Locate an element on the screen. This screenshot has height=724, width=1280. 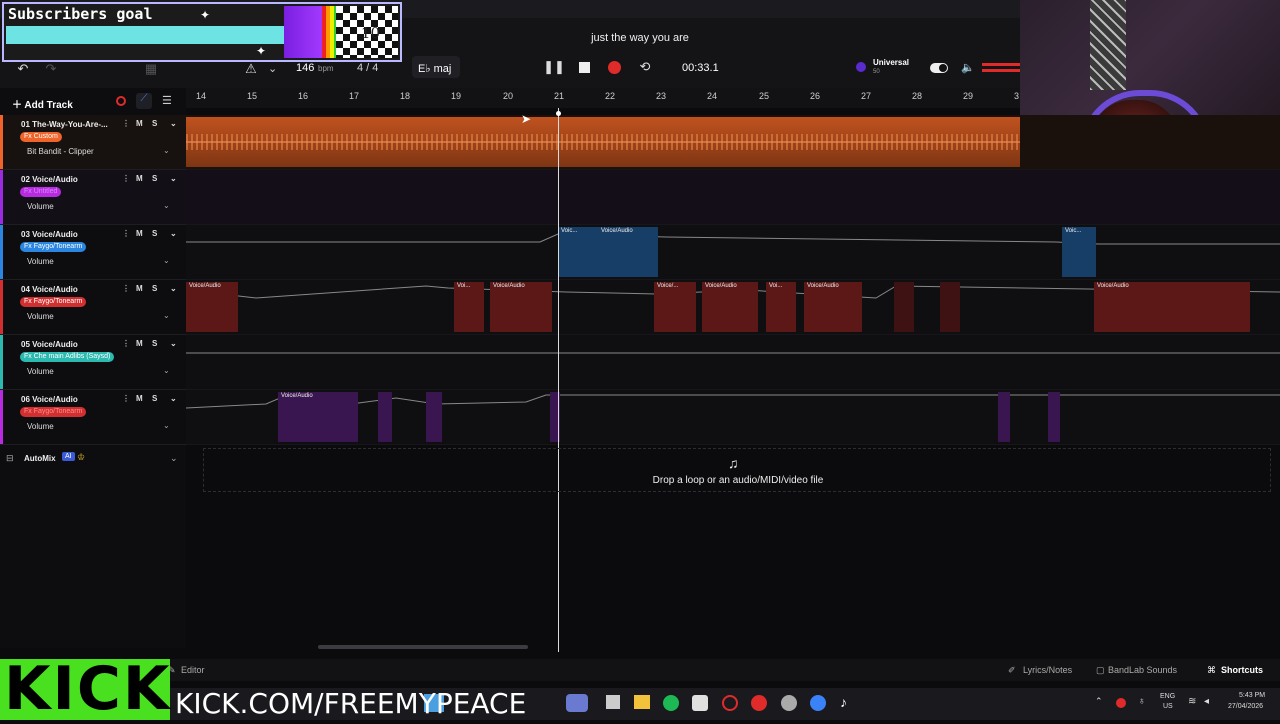
key-value: E♭ maj is located at coordinates (434, 68).